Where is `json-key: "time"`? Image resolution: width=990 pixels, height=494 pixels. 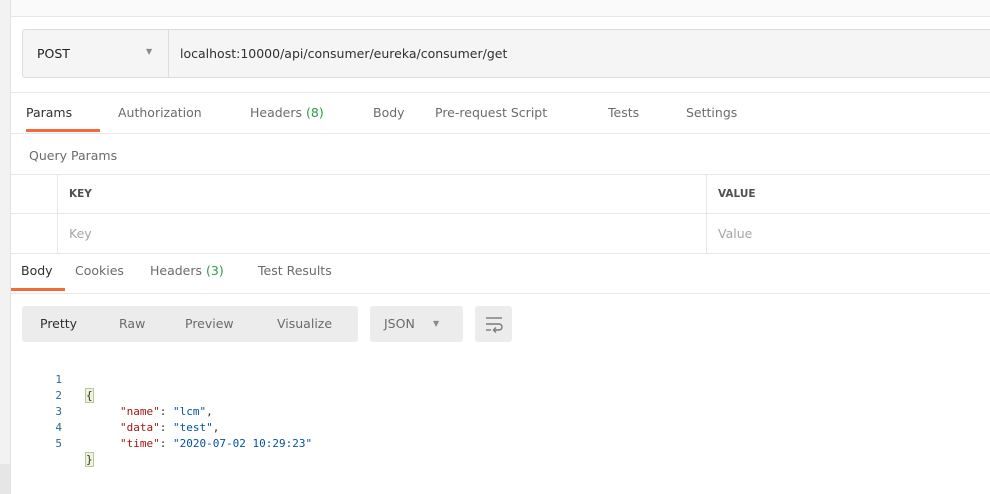 json-key: "time" is located at coordinates (140, 443).